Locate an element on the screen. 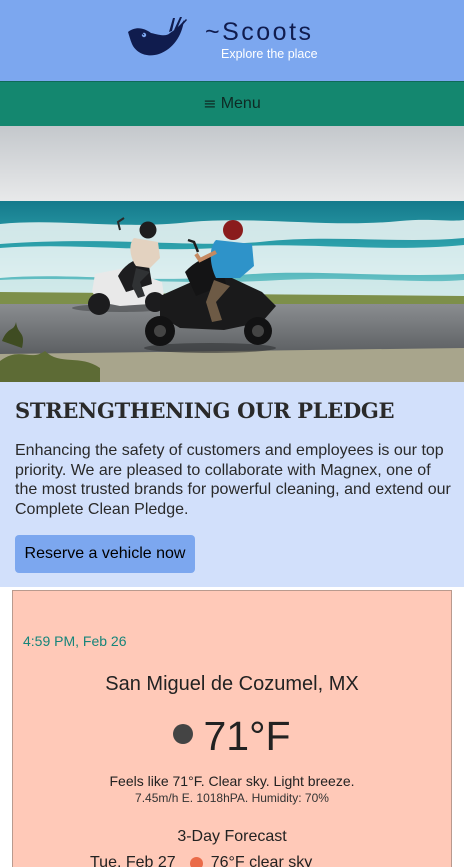 The width and height of the screenshot is (464, 867). weather-time: 4:59 PM, Feb 26 is located at coordinates (75, 641).